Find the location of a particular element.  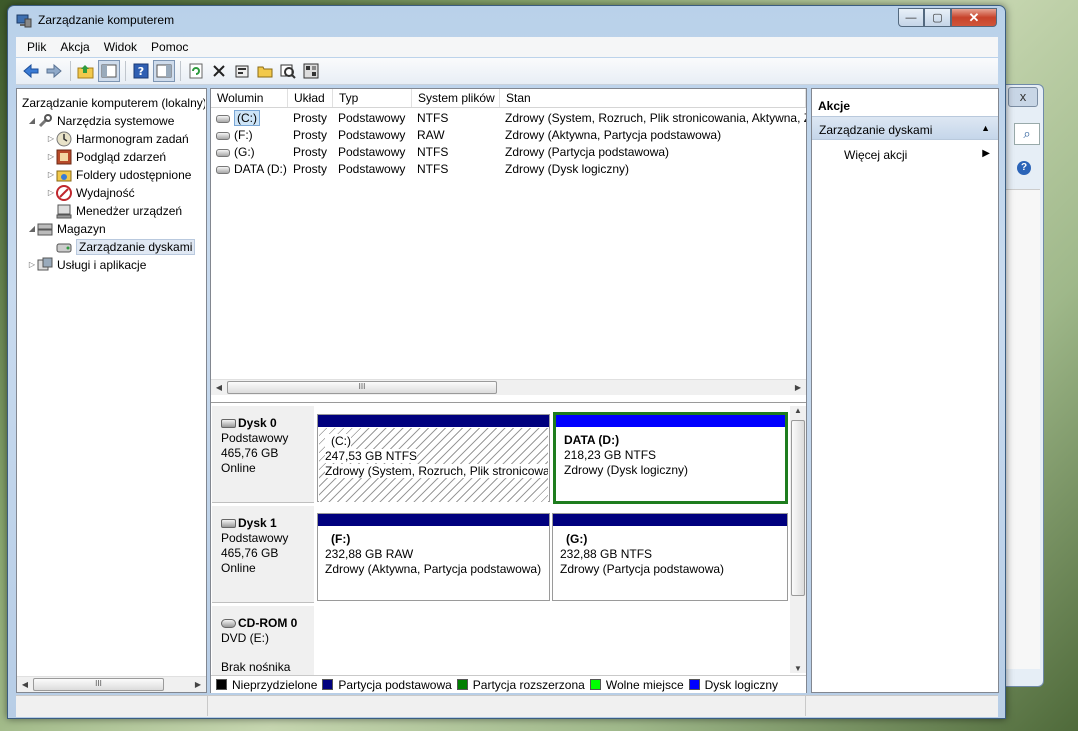

partition-label: (F:) is located at coordinates (341, 539).